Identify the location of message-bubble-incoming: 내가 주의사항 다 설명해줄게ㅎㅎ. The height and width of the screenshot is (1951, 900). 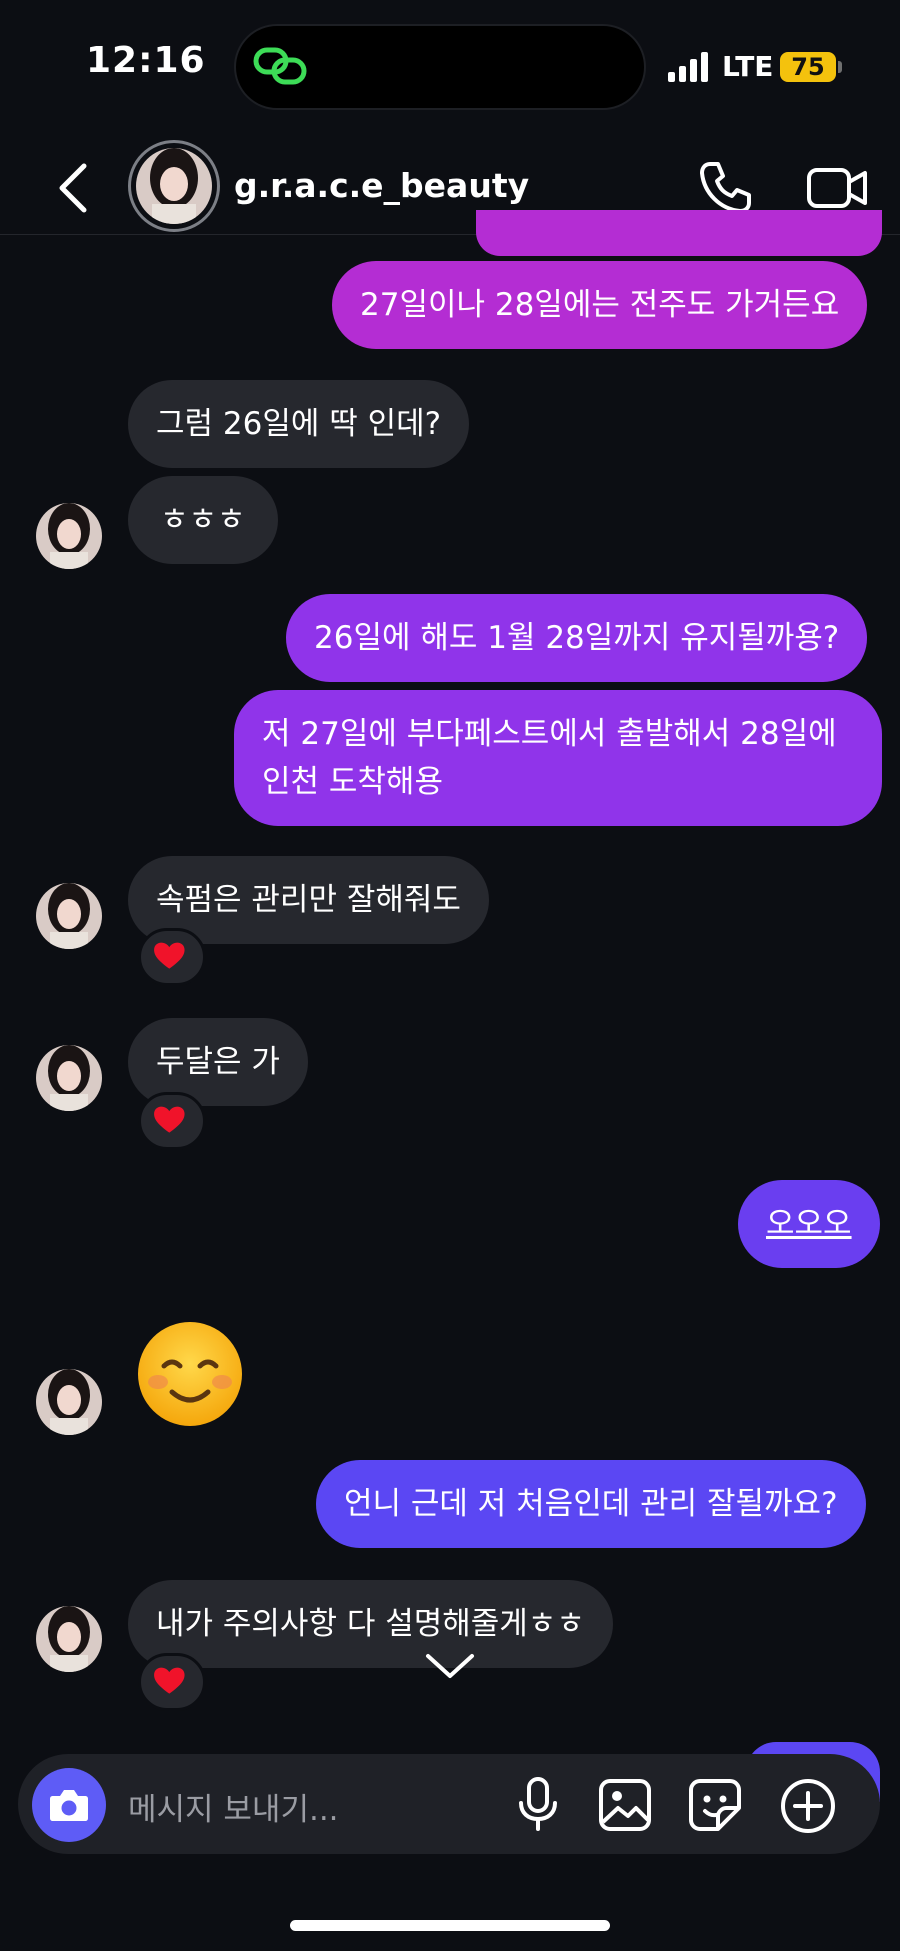
(370, 1624).